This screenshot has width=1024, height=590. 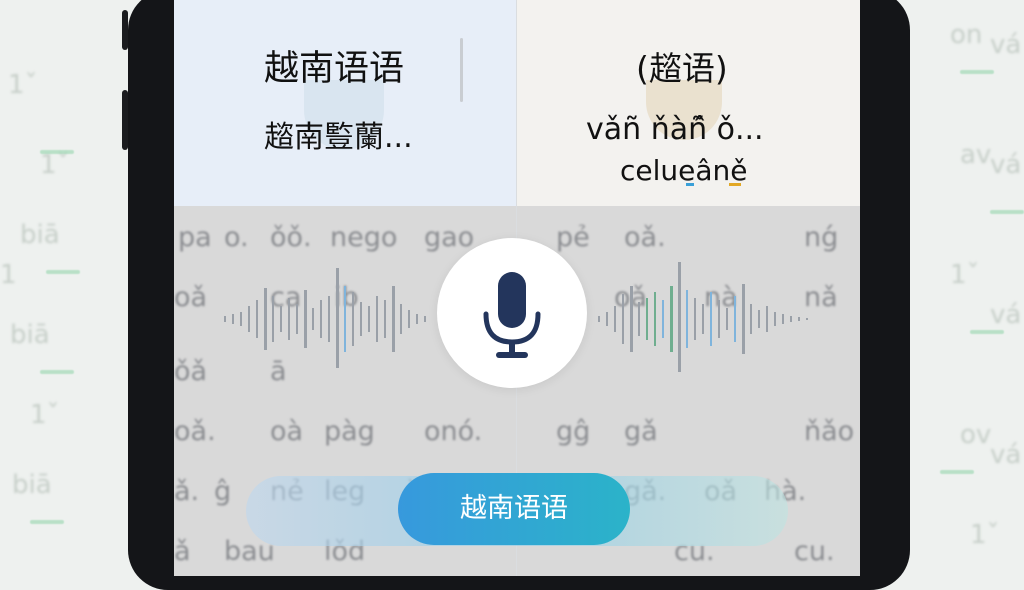 I want to click on language-select-button: 越南语语, so click(x=514, y=509).